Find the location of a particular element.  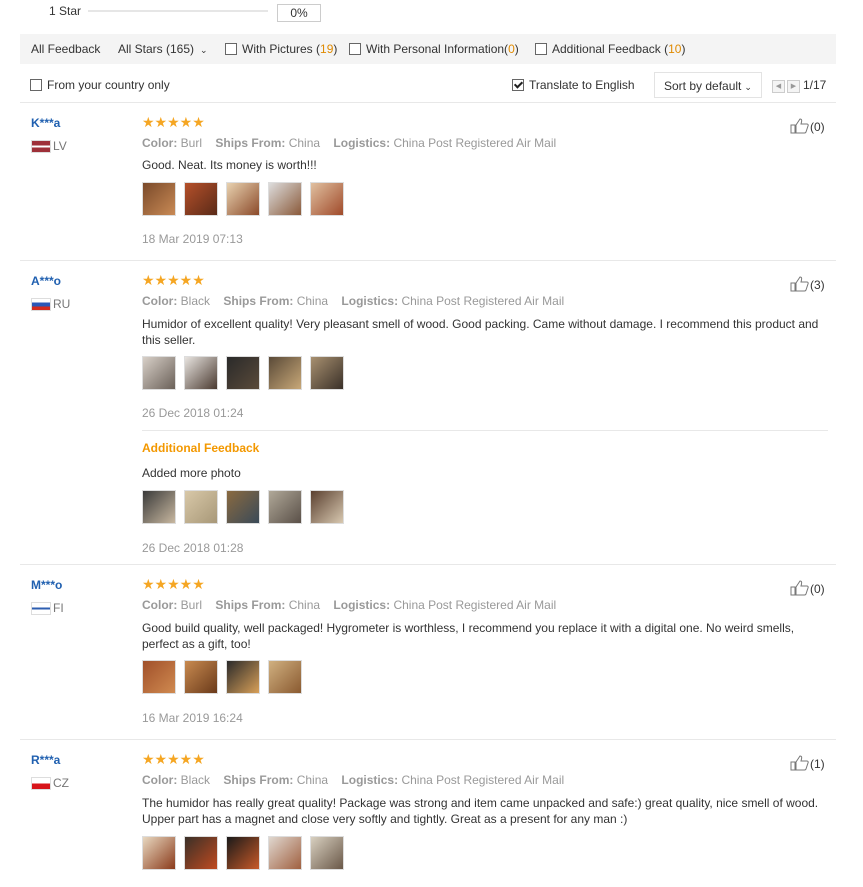

all-stars-label: All Stars (165) is located at coordinates (156, 49).